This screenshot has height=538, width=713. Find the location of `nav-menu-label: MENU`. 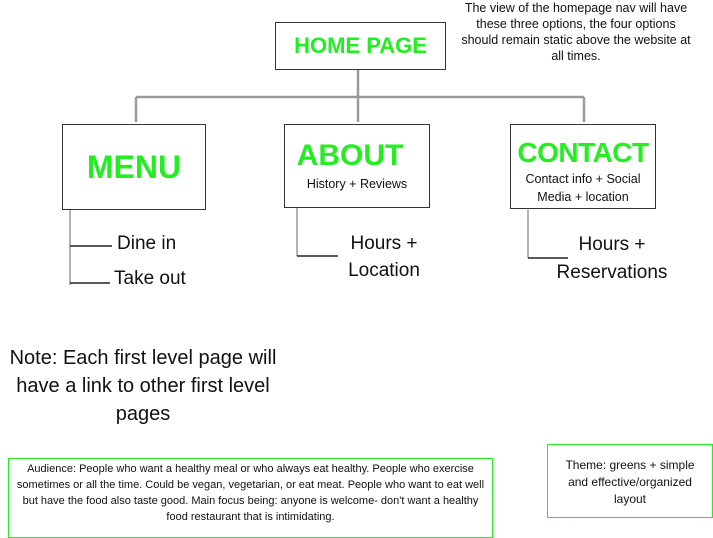

nav-menu-label: MENU is located at coordinates (134, 167).